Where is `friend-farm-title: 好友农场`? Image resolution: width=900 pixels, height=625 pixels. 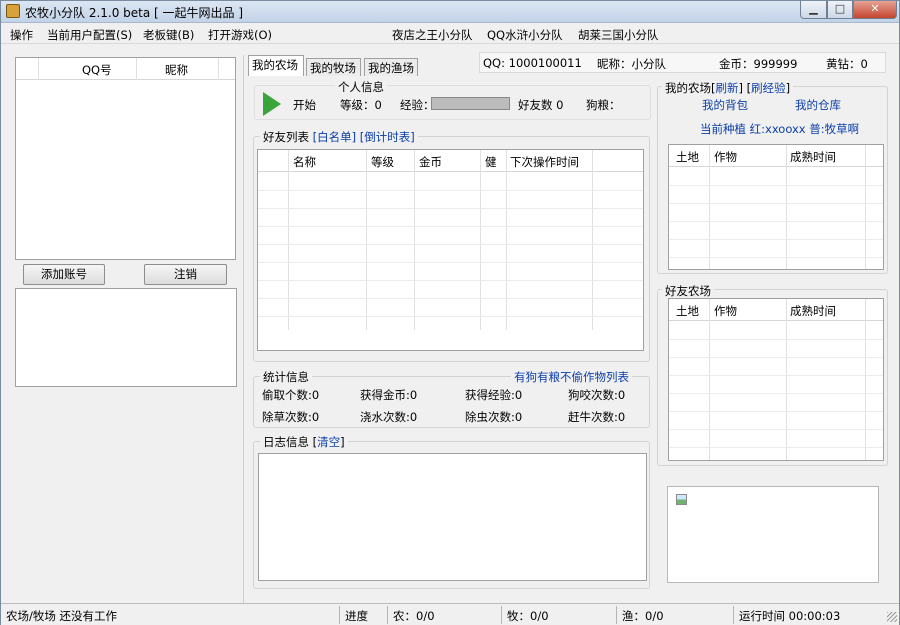 friend-farm-title: 好友农场 is located at coordinates (688, 291).